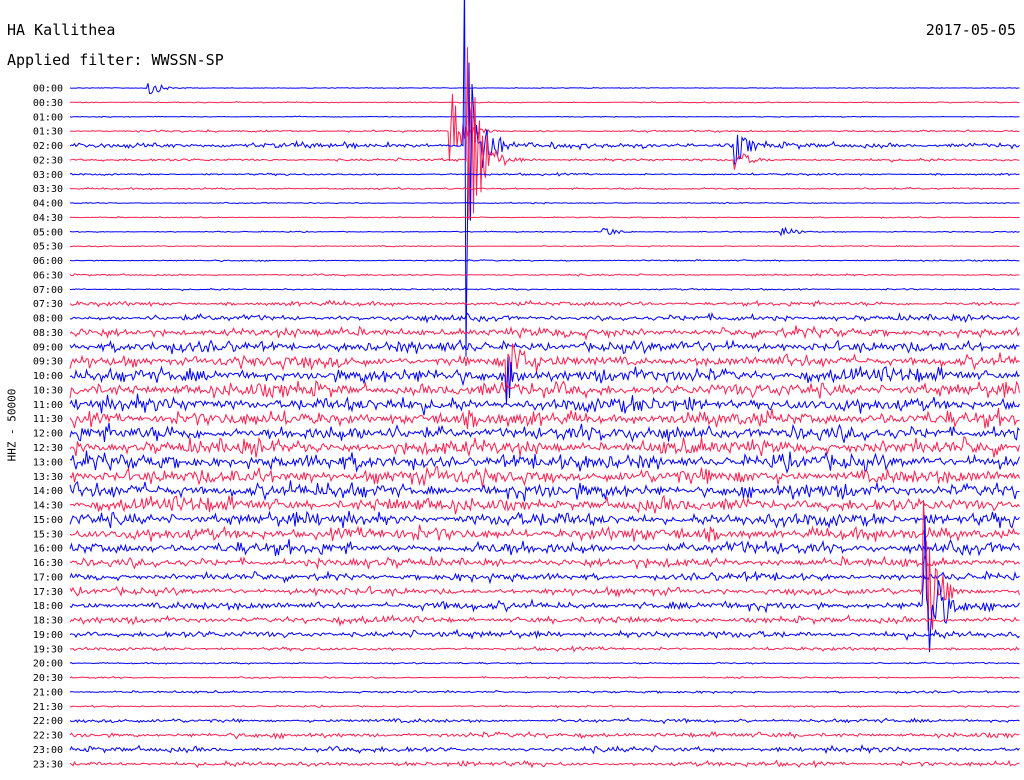  I want to click on trace-19:00, so click(544, 634).